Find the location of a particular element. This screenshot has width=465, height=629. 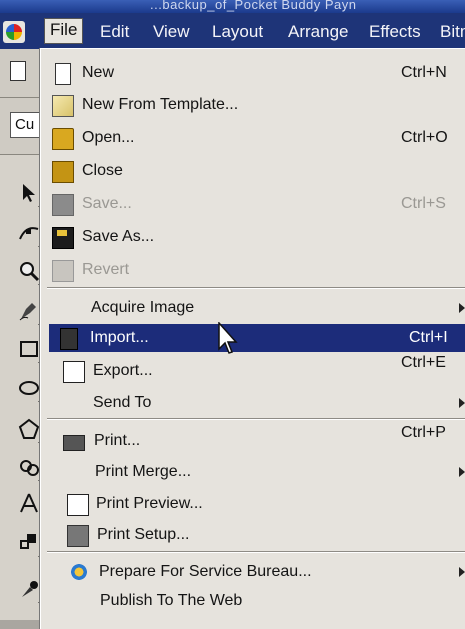

menu-item-label: Publish To The Web is located at coordinates (171, 600).